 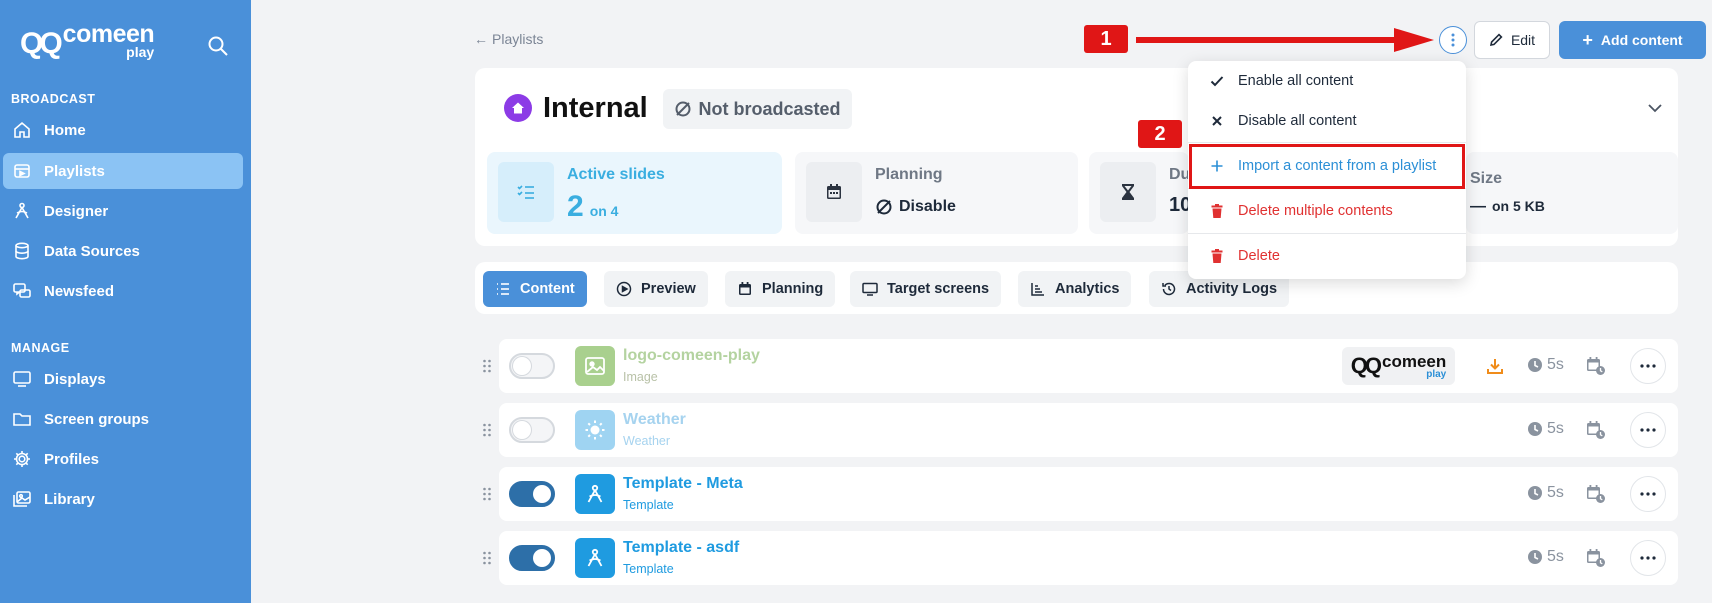 I want to click on sidebar-item-screen-groups: Screen groups, so click(x=123, y=419).